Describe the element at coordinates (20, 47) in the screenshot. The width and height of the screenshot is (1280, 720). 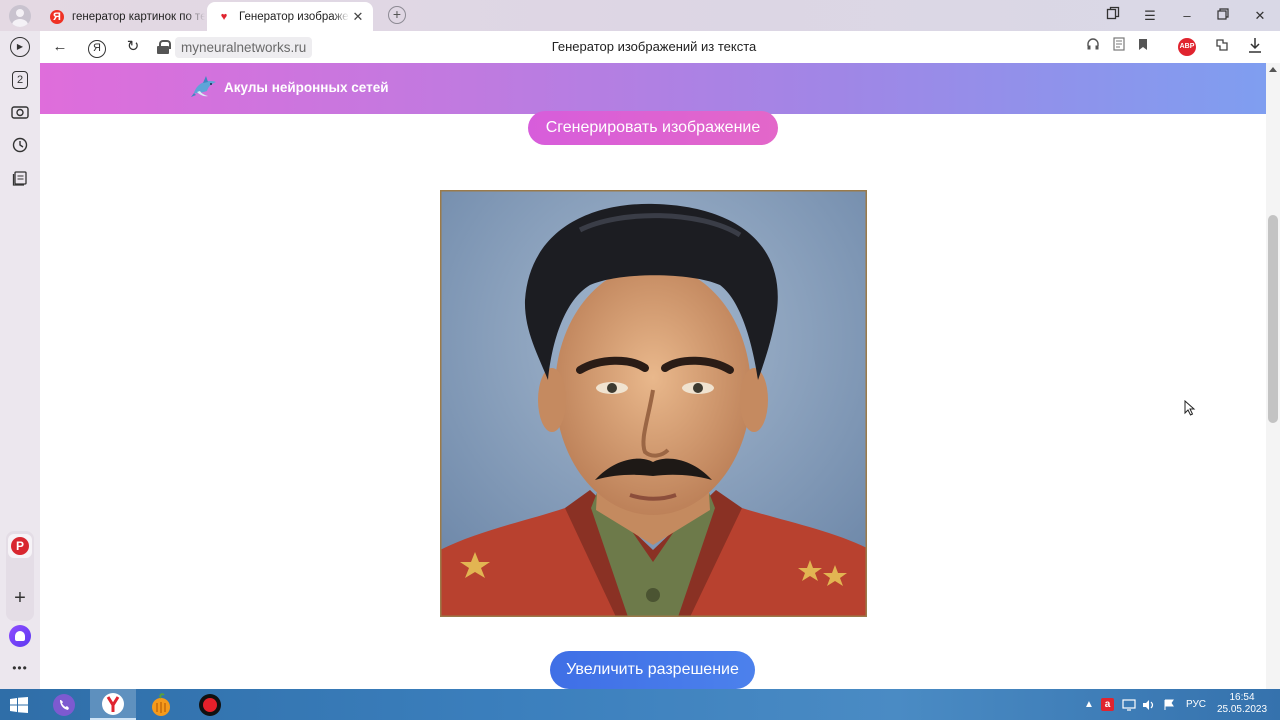
I see `media-play-icon: ▶` at that location.